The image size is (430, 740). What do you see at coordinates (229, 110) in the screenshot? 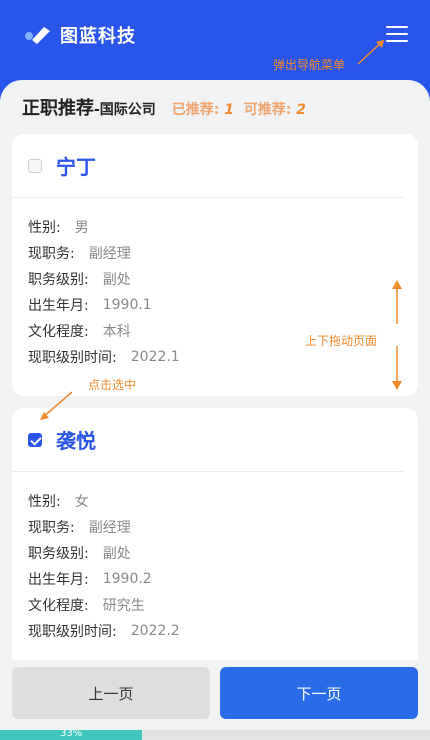
I see `recommended-count: 1` at bounding box center [229, 110].